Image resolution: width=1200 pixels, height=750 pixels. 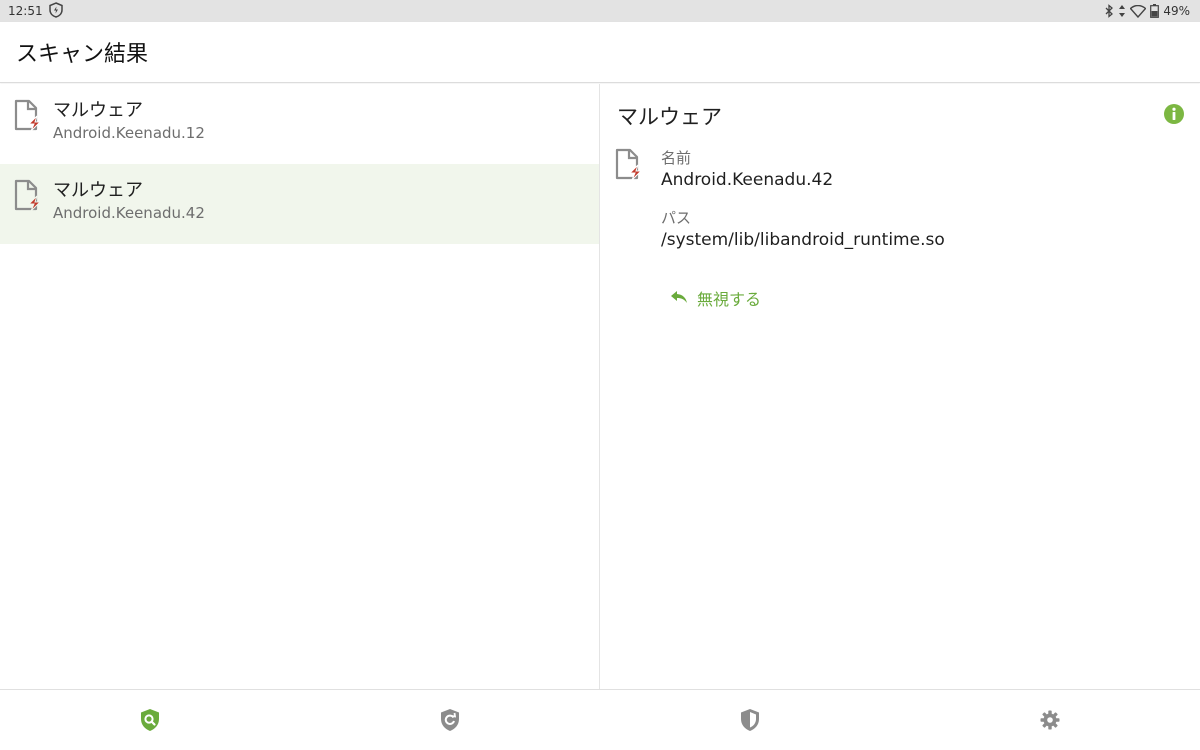 What do you see at coordinates (747, 180) in the screenshot?
I see `name-value: Android.Keenadu.42` at bounding box center [747, 180].